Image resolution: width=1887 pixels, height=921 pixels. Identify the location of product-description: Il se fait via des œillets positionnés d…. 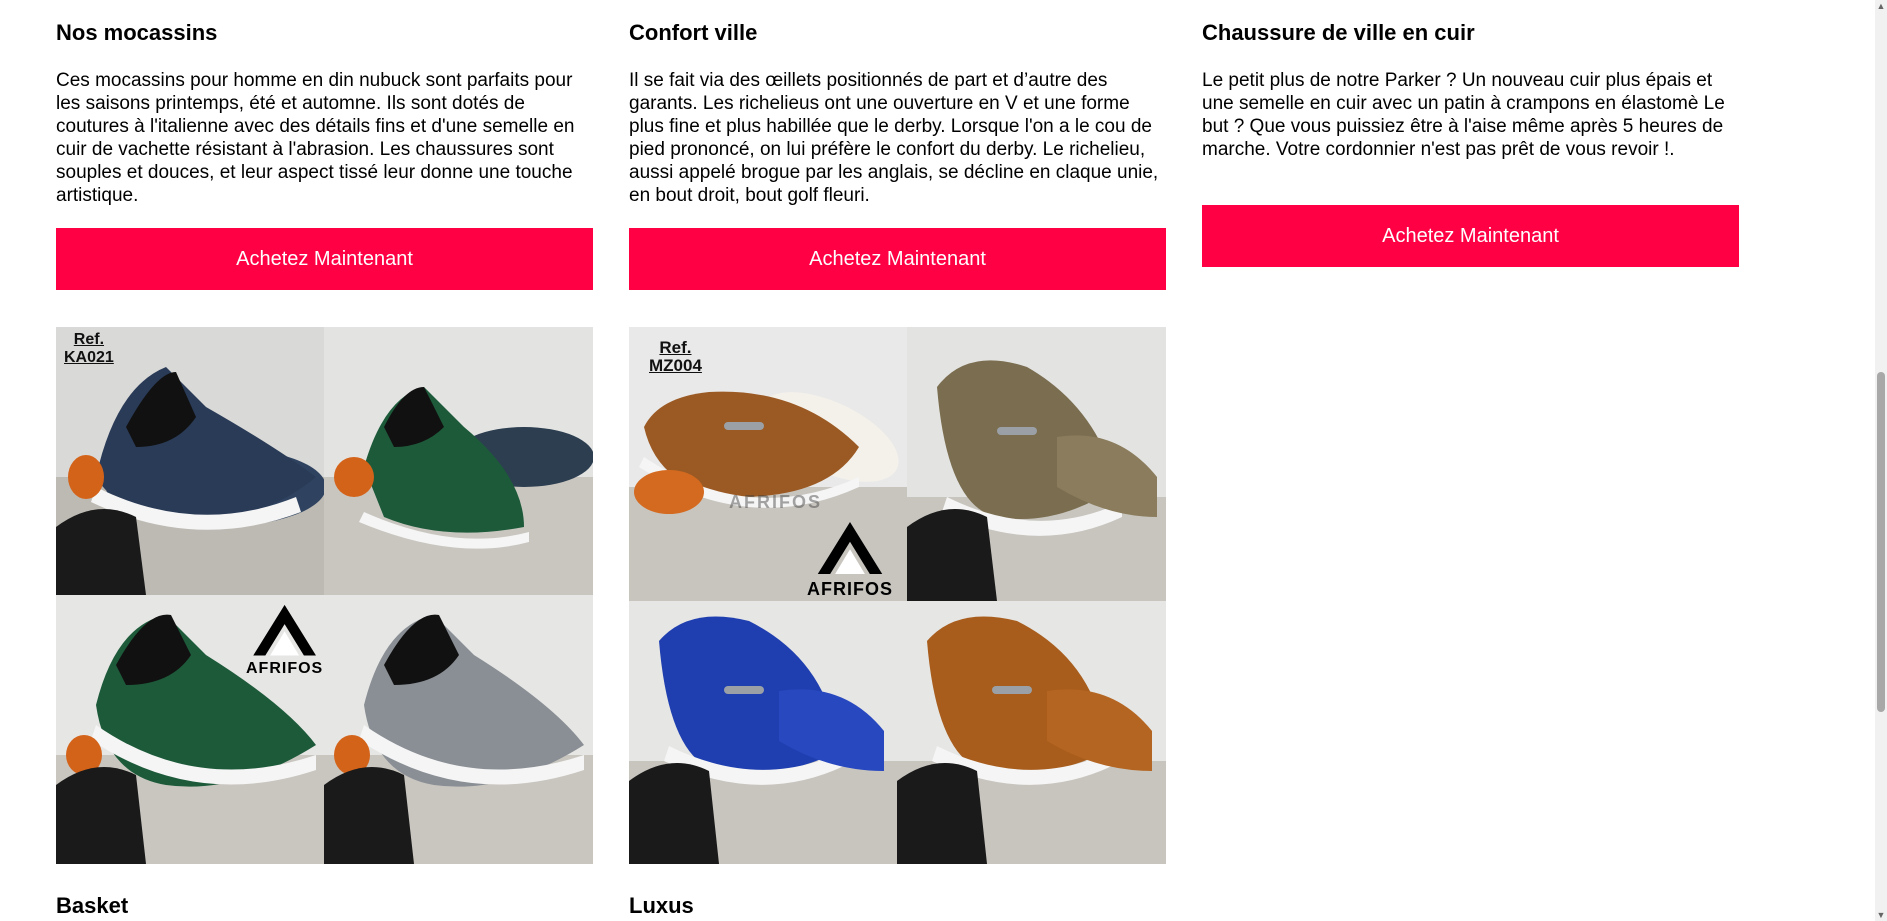
(894, 138).